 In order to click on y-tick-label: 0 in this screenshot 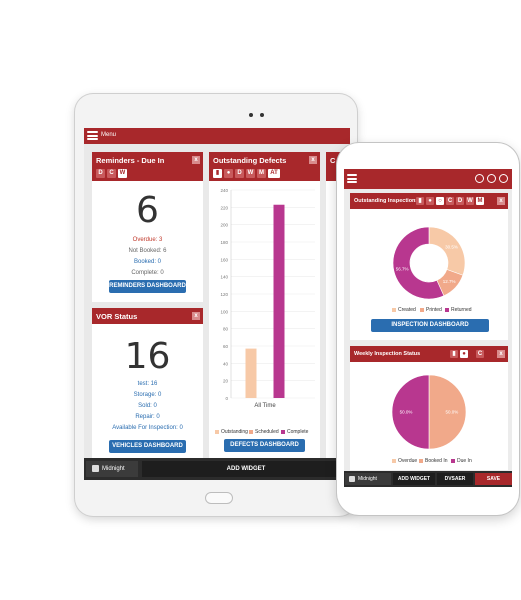, I will do `click(226, 398)`.